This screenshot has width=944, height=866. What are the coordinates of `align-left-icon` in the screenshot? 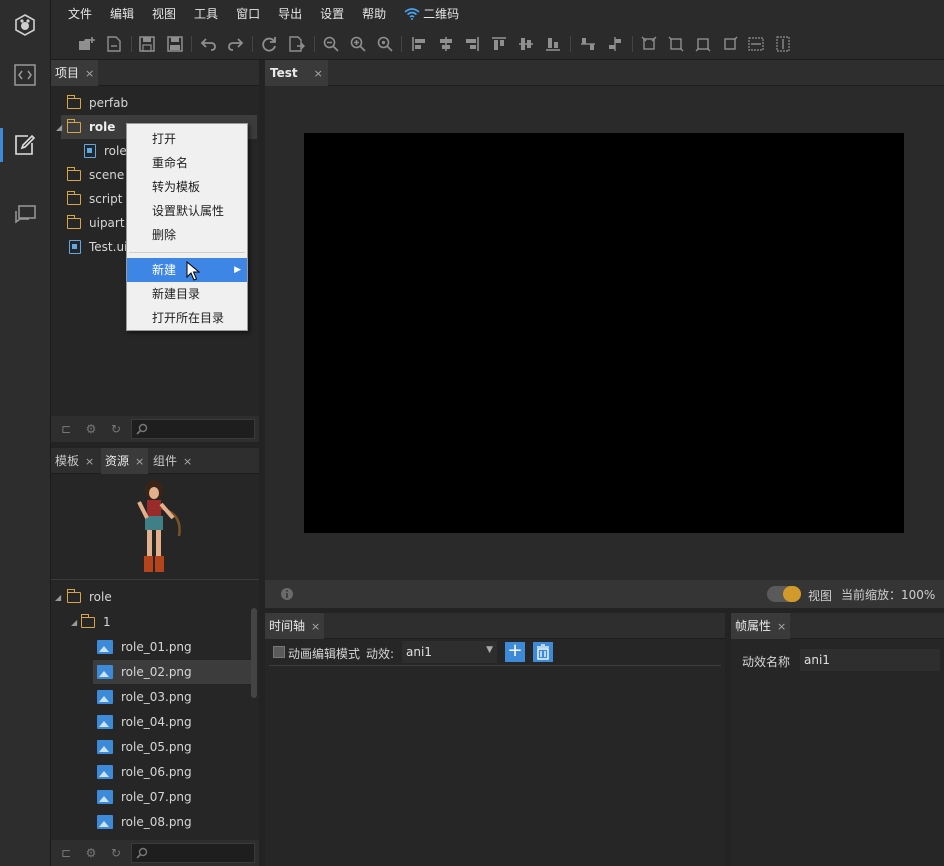 It's located at (419, 44).